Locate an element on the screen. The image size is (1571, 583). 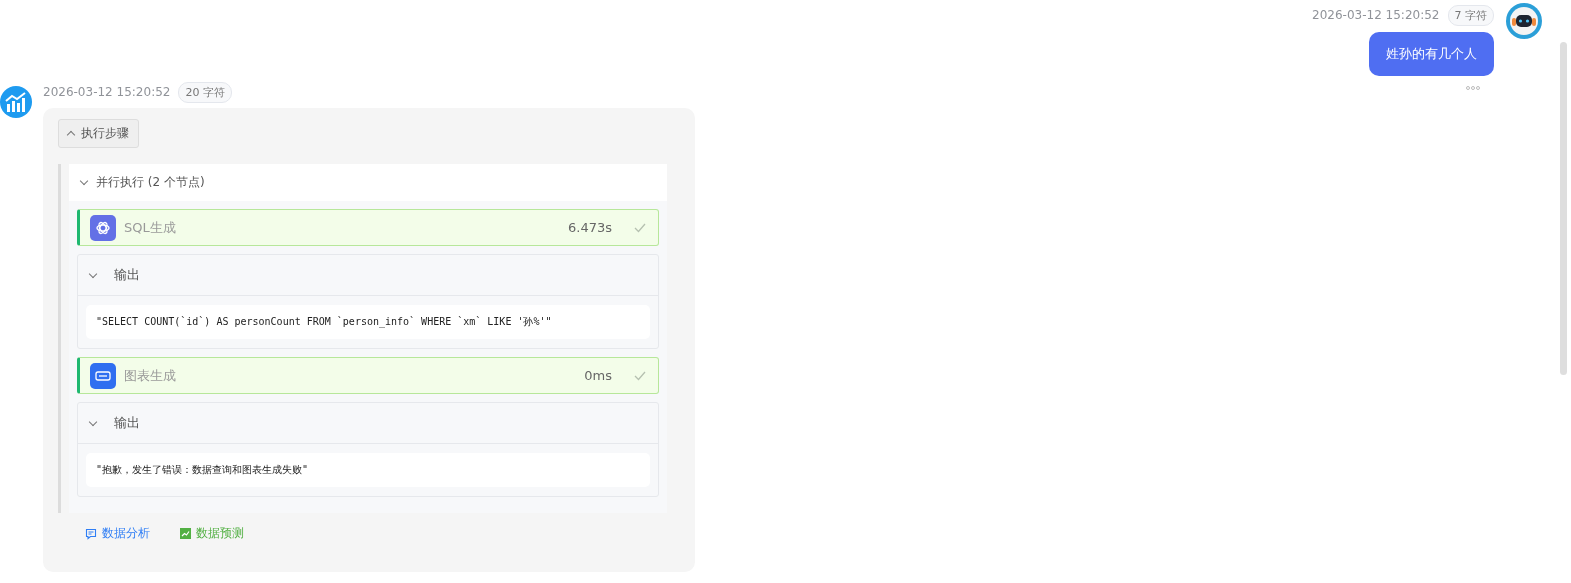
node-name: SQL生成 is located at coordinates (150, 227).